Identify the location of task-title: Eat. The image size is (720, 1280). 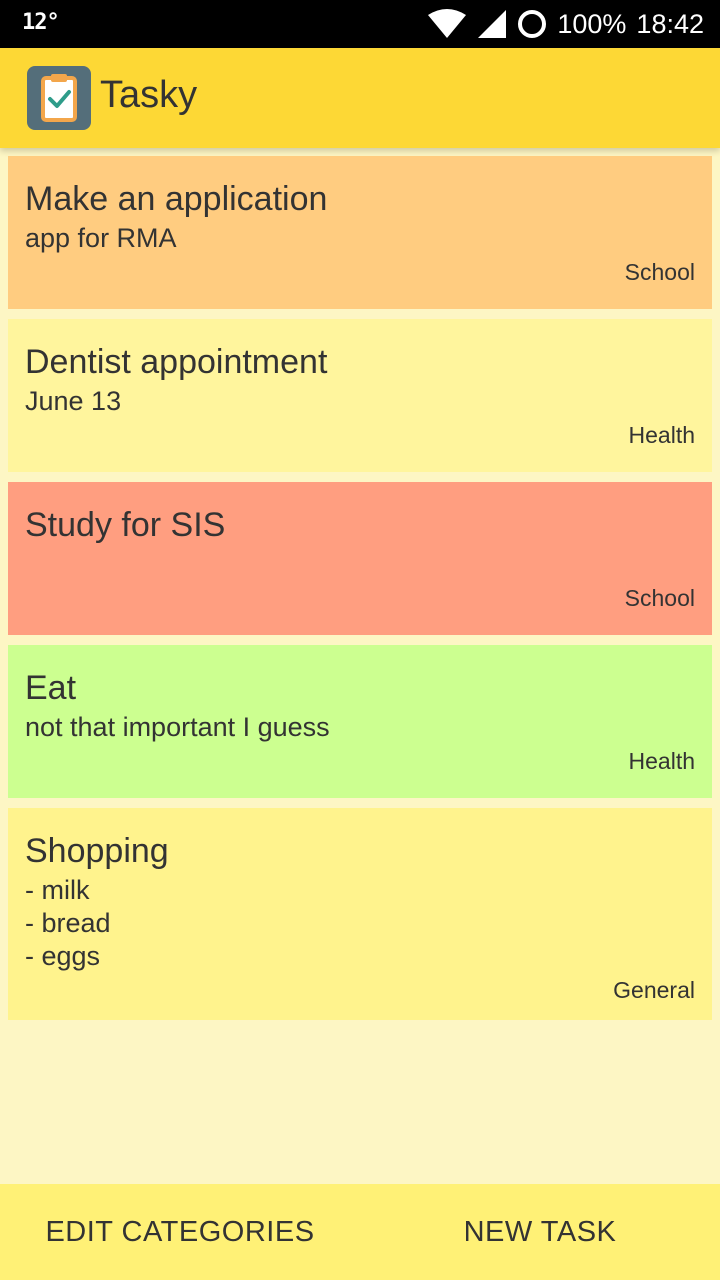
(51, 688).